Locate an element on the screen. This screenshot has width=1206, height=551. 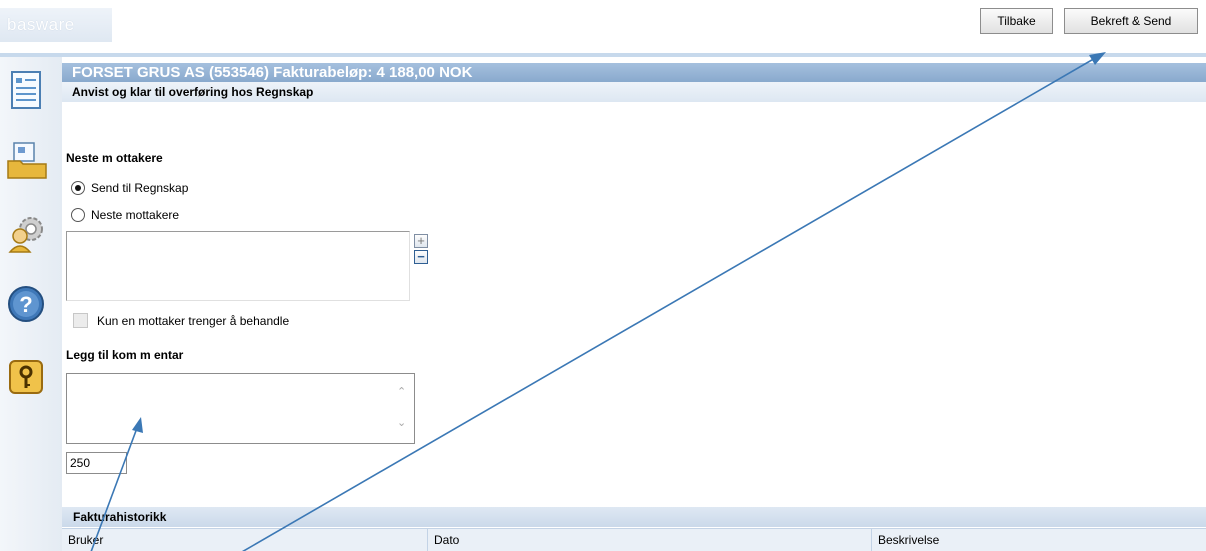
column-date: Dato is located at coordinates (650, 540).